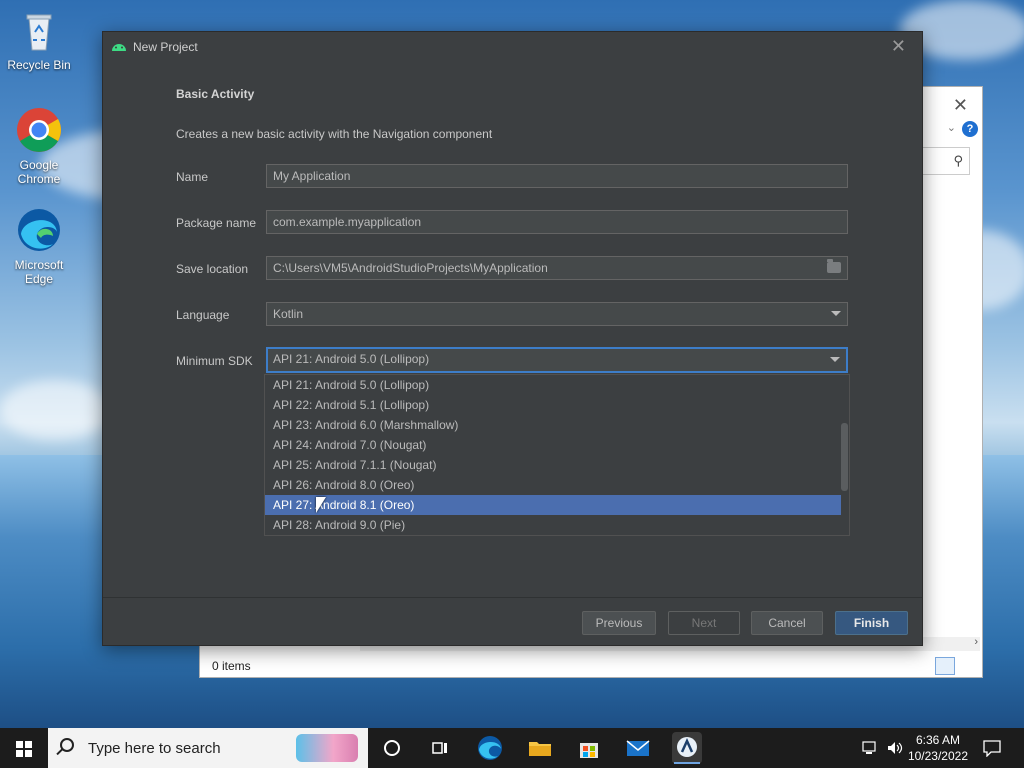 The width and height of the screenshot is (1024, 768). Describe the element at coordinates (512, 748) in the screenshot. I see `taskbar: Type here to search 6:36 AM 10/23/2022` at that location.